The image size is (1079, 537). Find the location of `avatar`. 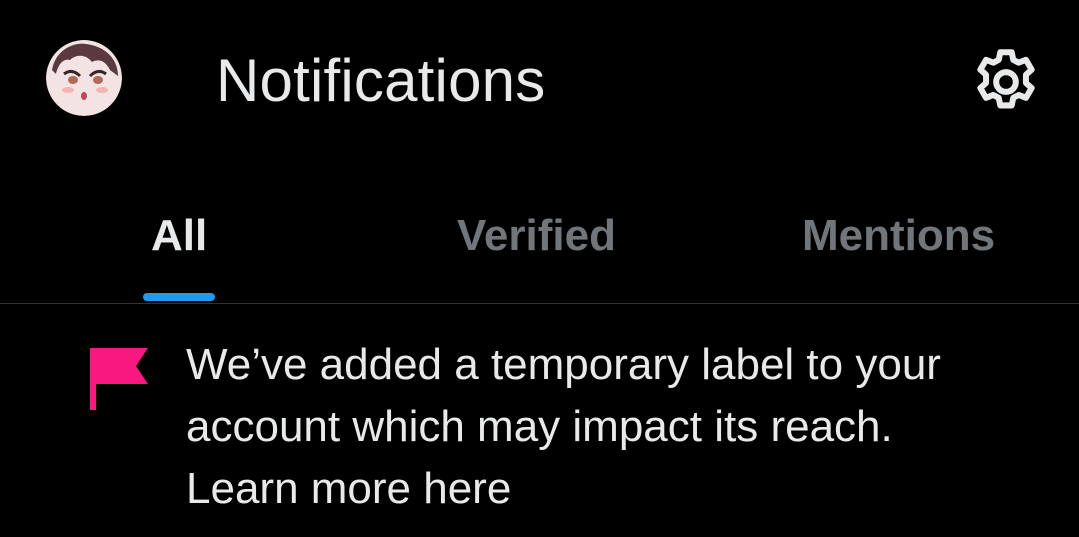

avatar is located at coordinates (84, 78).